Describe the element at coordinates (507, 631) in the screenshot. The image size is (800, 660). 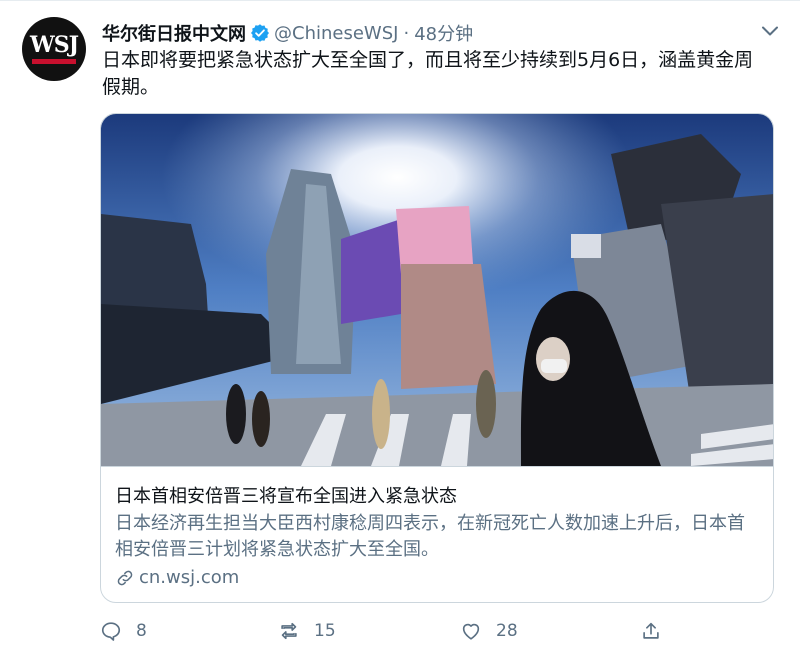
I see `like-count: 28` at that location.